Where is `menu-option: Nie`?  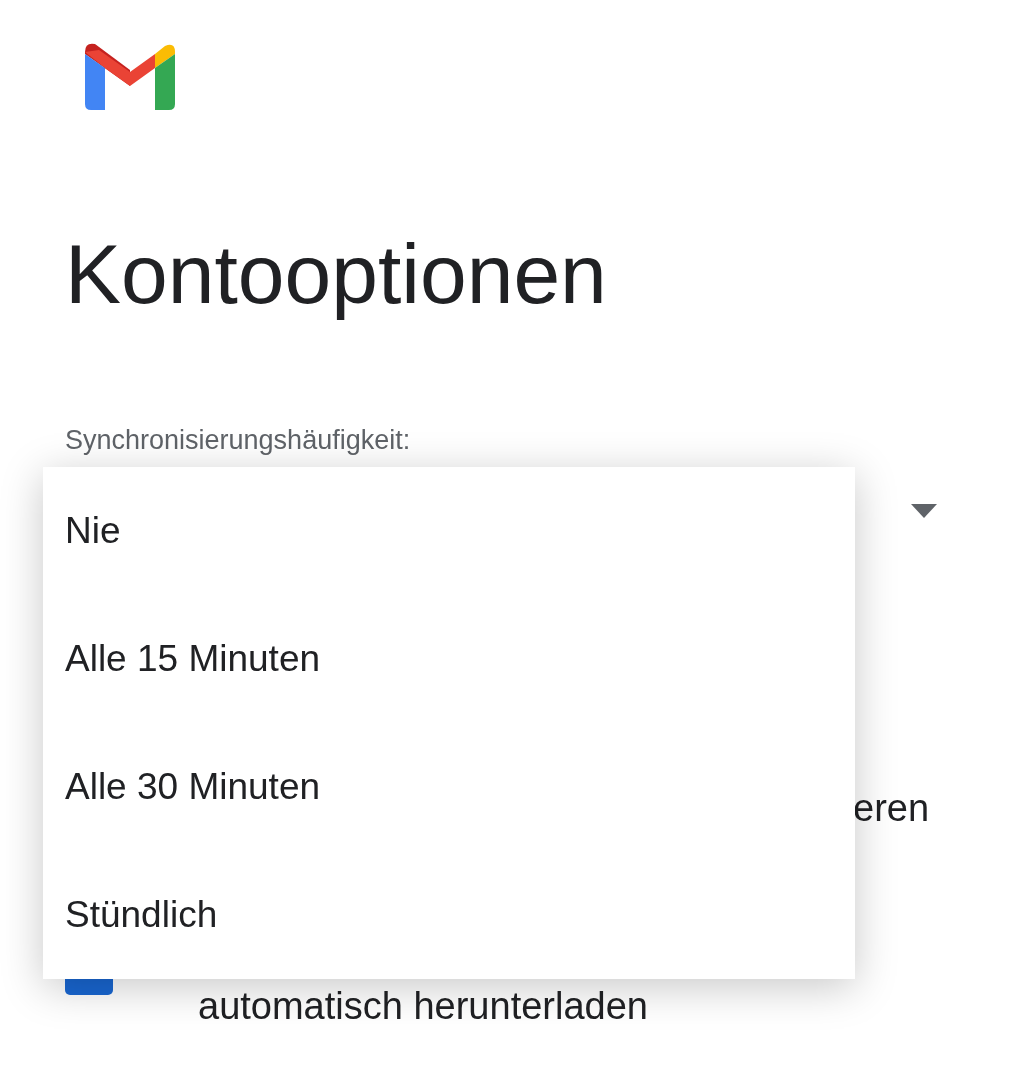 menu-option: Nie is located at coordinates (449, 531).